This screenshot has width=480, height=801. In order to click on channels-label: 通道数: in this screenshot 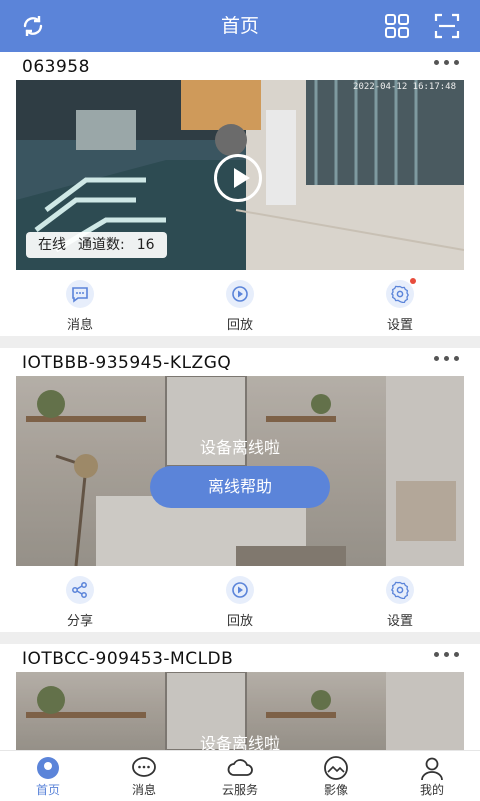, I will do `click(101, 245)`.